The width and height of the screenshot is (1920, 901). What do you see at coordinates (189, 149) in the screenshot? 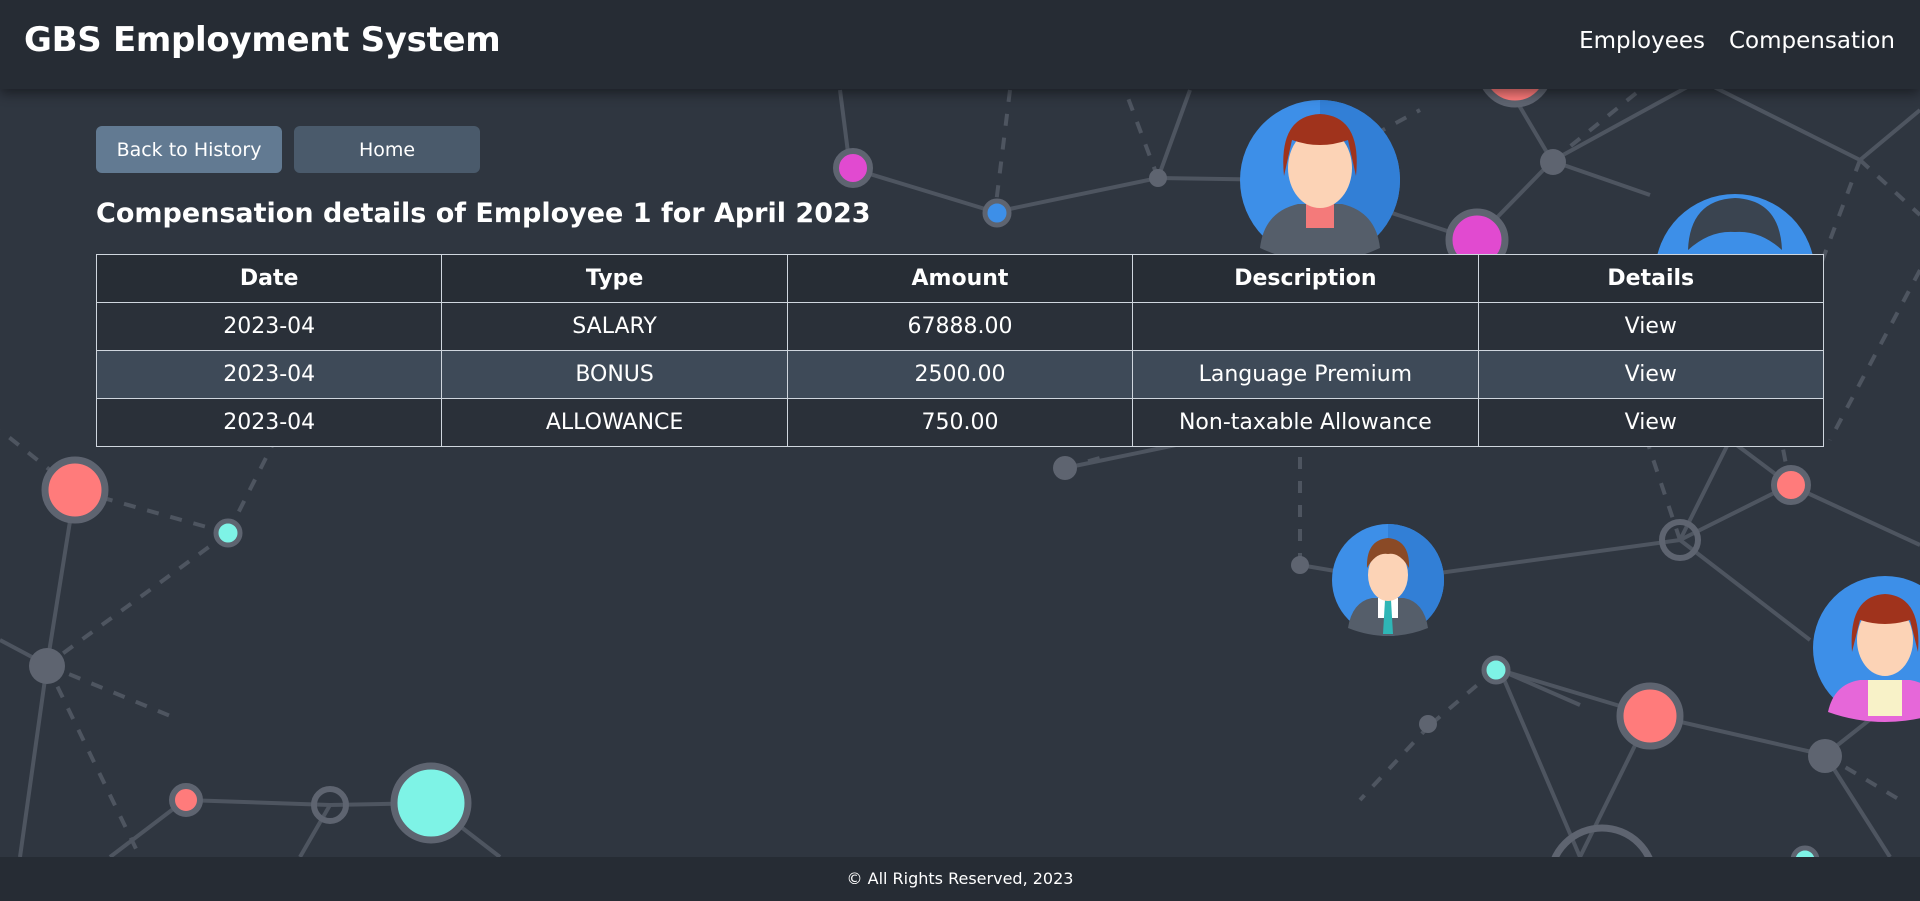
I see `back-to-history-button: Back to History` at bounding box center [189, 149].